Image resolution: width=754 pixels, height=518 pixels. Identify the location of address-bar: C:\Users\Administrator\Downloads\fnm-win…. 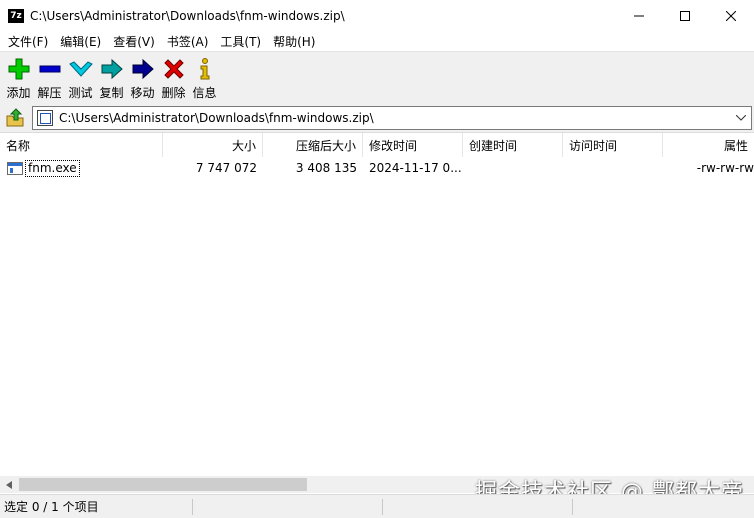
(377, 117).